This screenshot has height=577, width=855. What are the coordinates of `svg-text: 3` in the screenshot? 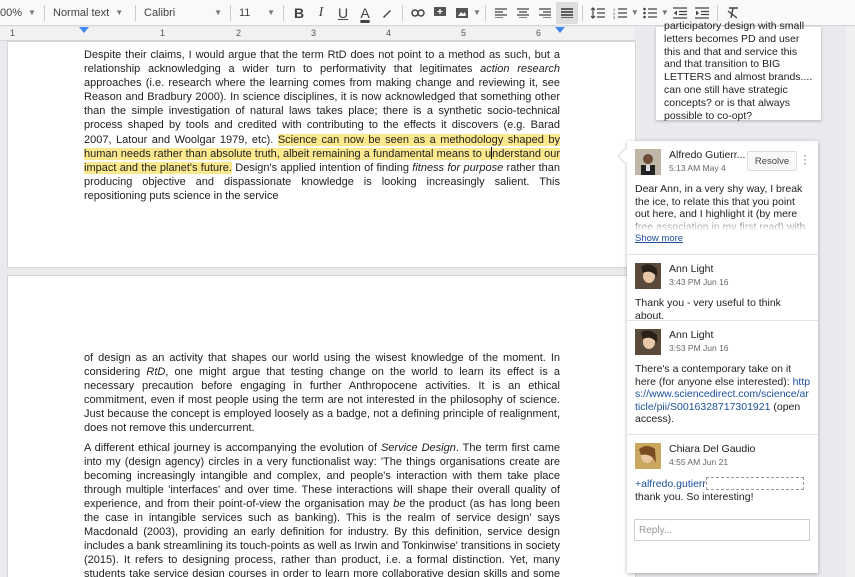 It's located at (614, 17).